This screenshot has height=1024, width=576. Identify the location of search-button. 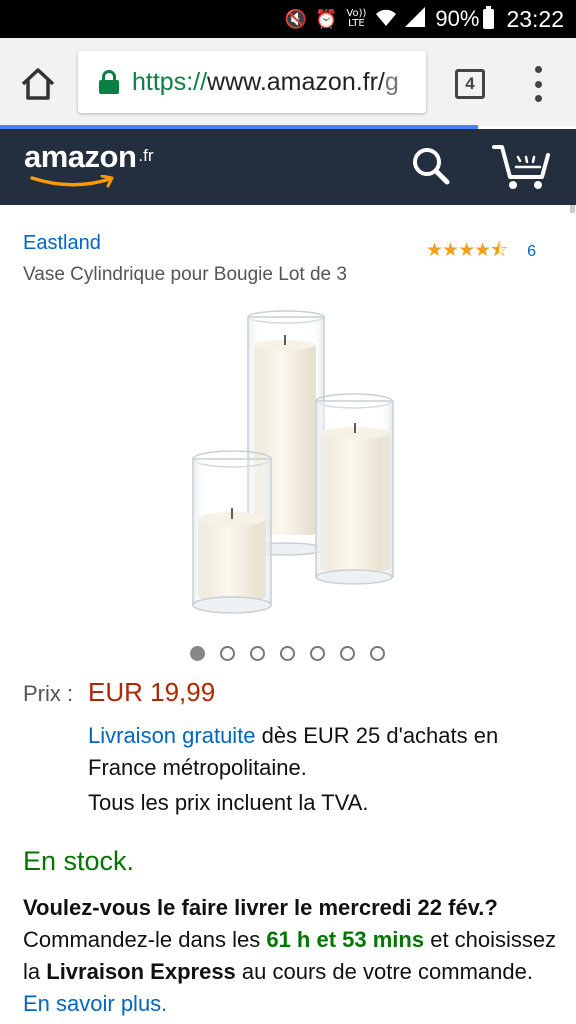
(431, 166).